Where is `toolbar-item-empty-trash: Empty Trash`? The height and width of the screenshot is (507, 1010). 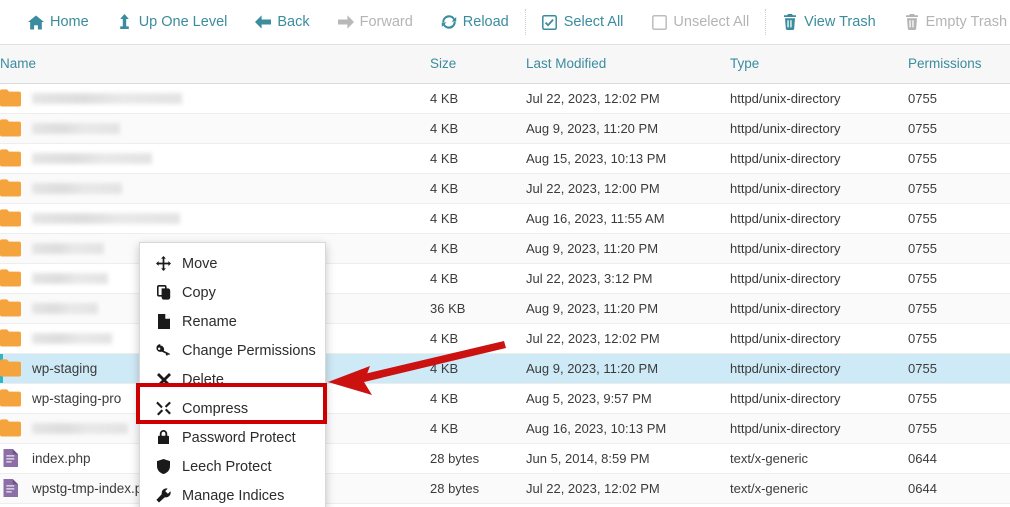 toolbar-item-empty-trash: Empty Trash is located at coordinates (950, 22).